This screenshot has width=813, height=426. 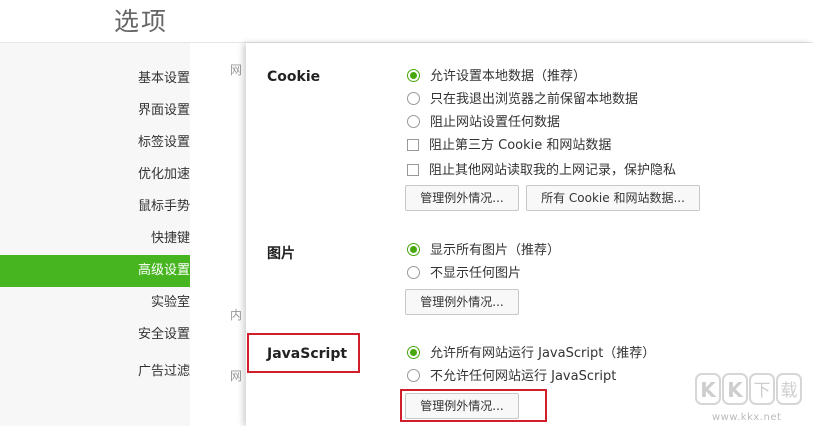 I want to click on cookie-option-session-only: 只在我退出浏览器之前保留本地数据, so click(x=522, y=100).